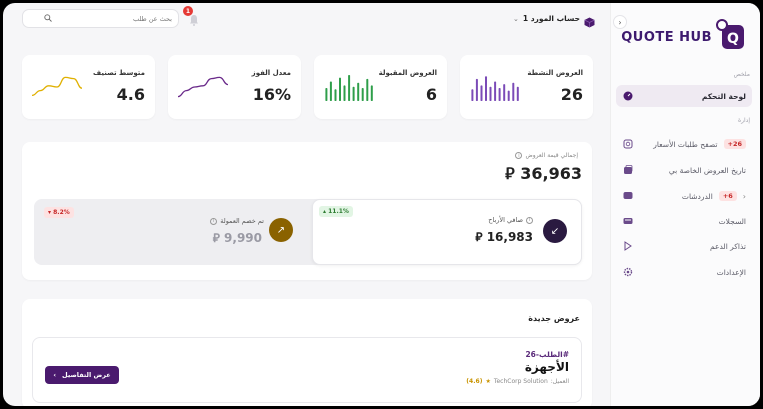 This screenshot has width=763, height=409. What do you see at coordinates (112, 18) in the screenshot?
I see `search-input` at bounding box center [112, 18].